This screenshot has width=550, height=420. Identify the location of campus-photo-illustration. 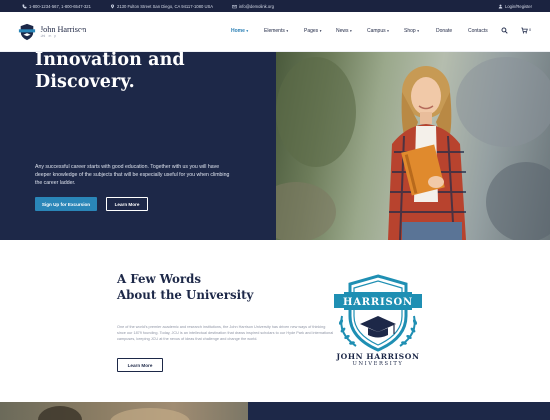
(114, 413).